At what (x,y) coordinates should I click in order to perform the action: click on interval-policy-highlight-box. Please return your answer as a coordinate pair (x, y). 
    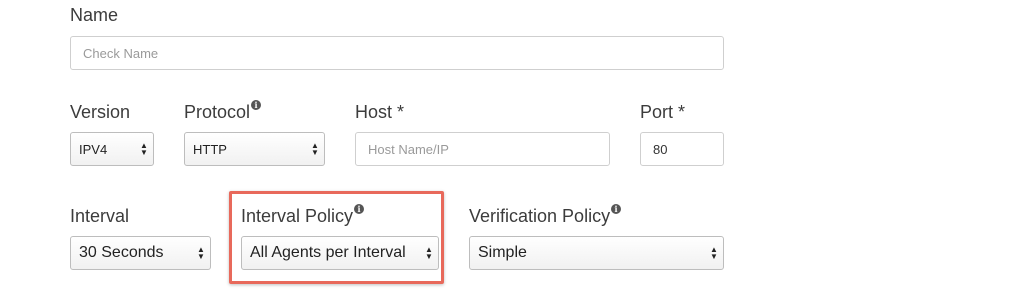
    Looking at the image, I should click on (336, 237).